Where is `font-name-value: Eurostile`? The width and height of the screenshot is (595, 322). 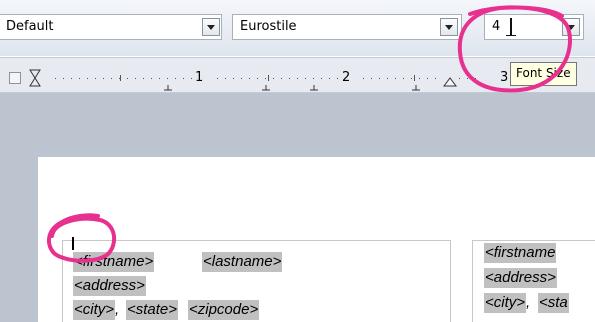
font-name-value: Eurostile is located at coordinates (268, 26).